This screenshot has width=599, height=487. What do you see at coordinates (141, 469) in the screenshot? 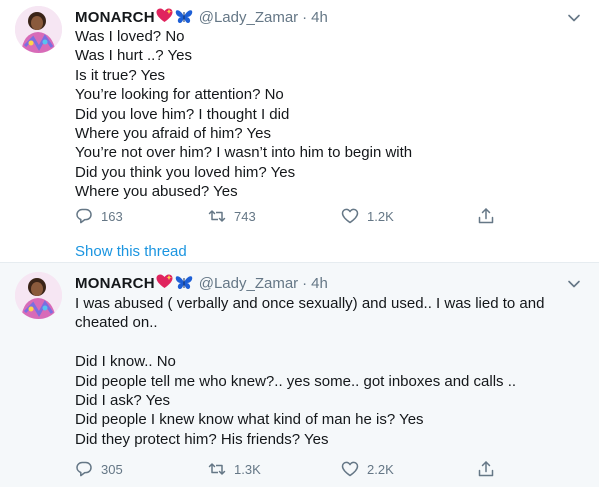
I see `reply-button: 305` at bounding box center [141, 469].